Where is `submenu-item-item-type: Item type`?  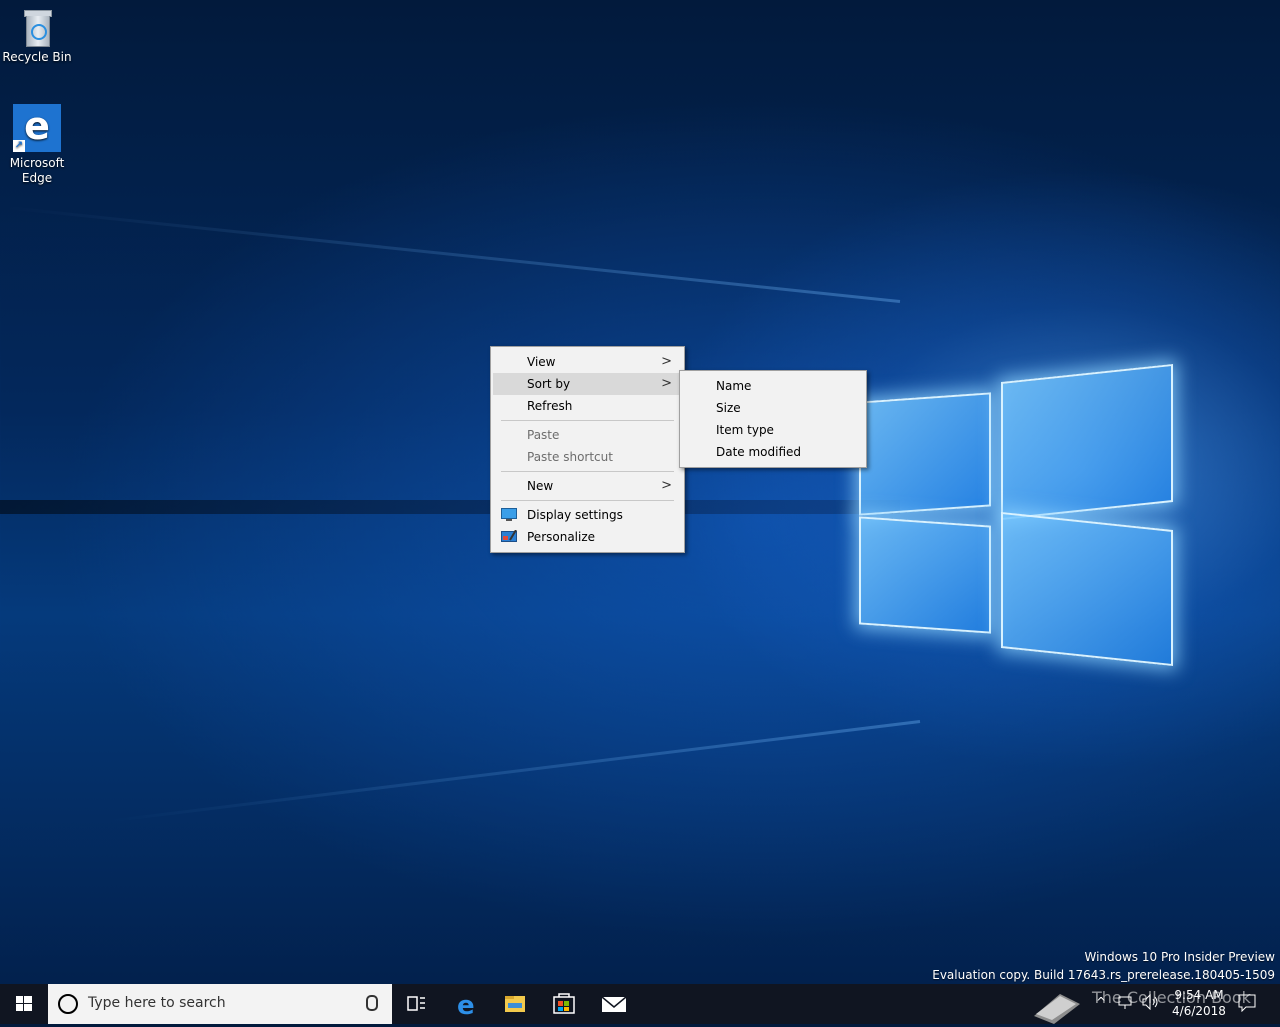 submenu-item-item-type: Item type is located at coordinates (773, 430).